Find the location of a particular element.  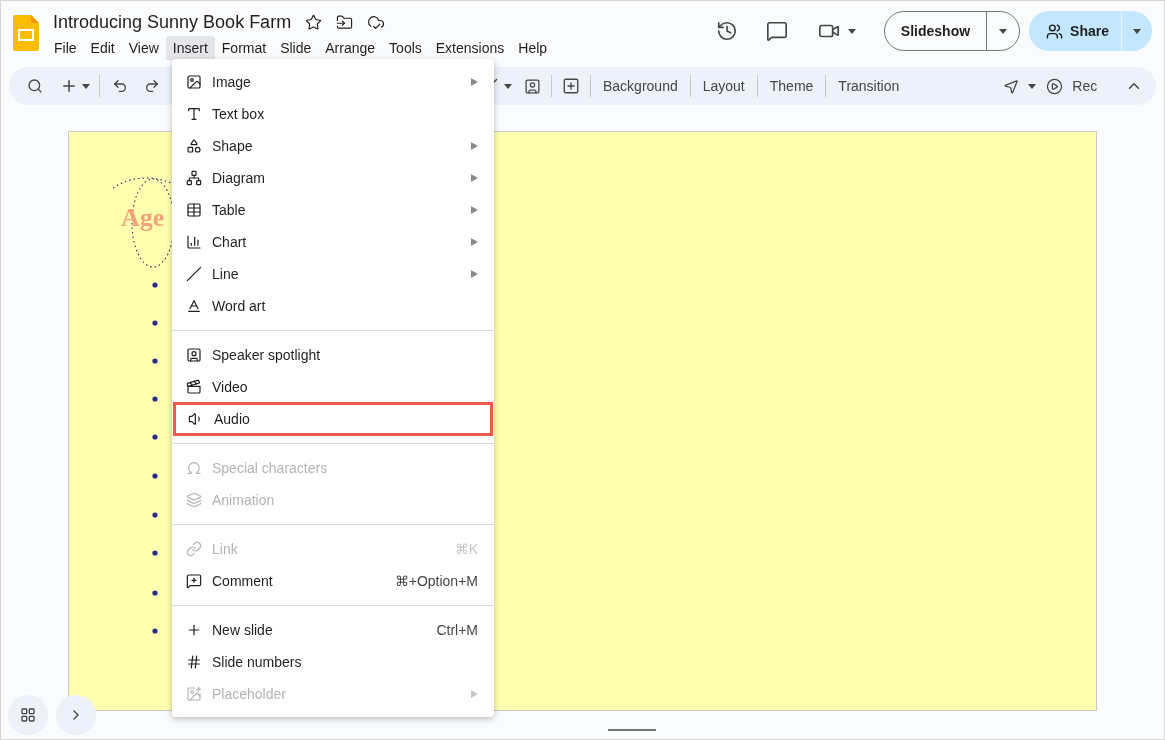

record-icon is located at coordinates (1055, 86).